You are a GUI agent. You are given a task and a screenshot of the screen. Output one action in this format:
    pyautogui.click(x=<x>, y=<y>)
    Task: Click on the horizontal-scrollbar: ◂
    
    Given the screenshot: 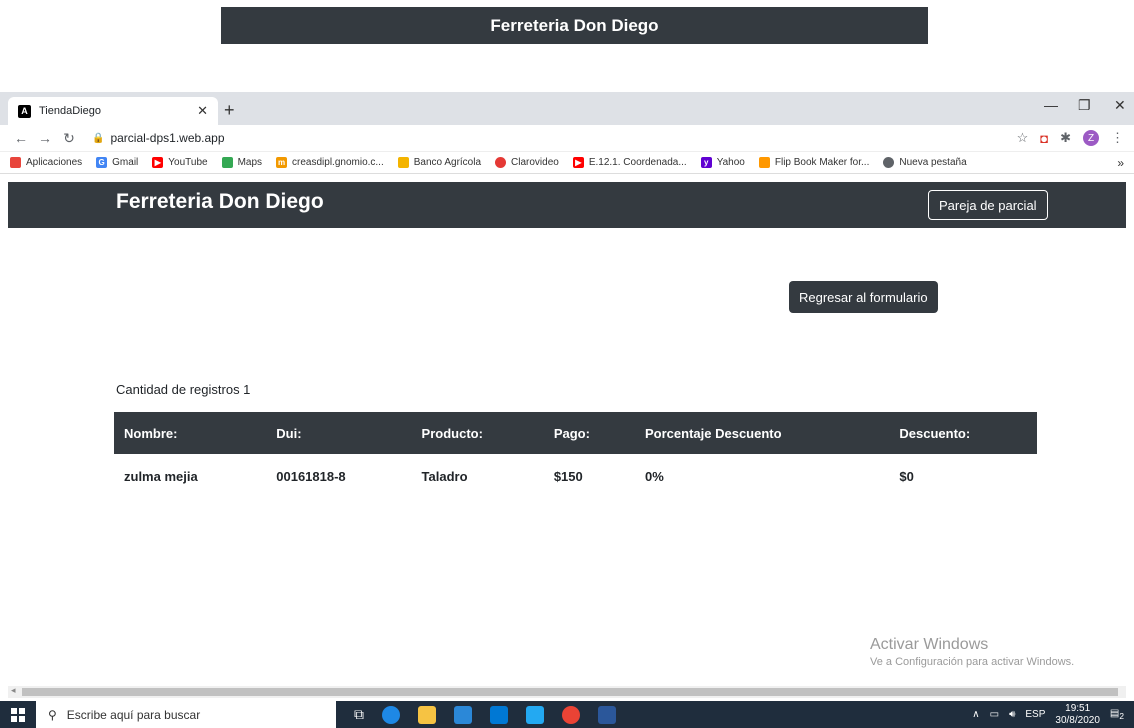 What is the action you would take?
    pyautogui.click(x=567, y=691)
    